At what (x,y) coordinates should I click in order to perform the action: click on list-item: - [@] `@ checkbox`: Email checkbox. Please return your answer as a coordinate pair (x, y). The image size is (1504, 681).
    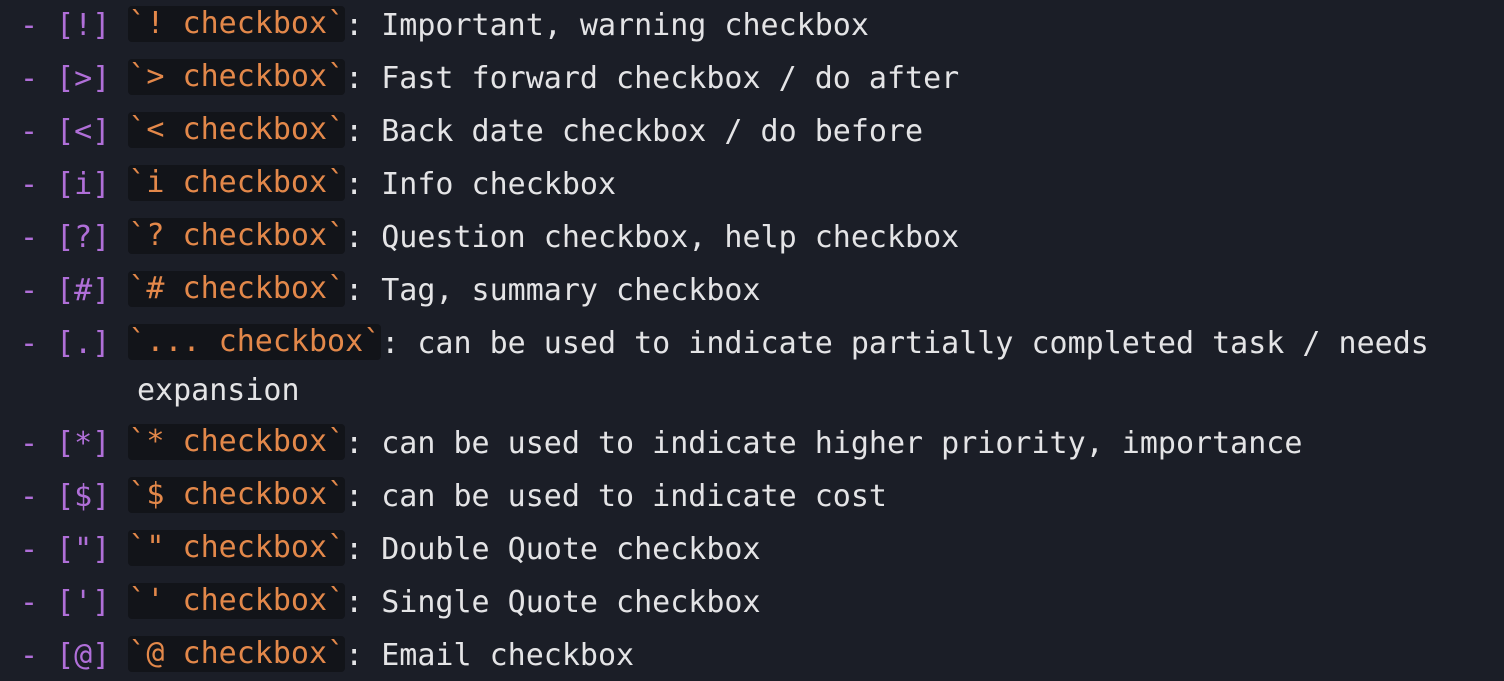
    Looking at the image, I should click on (752, 656).